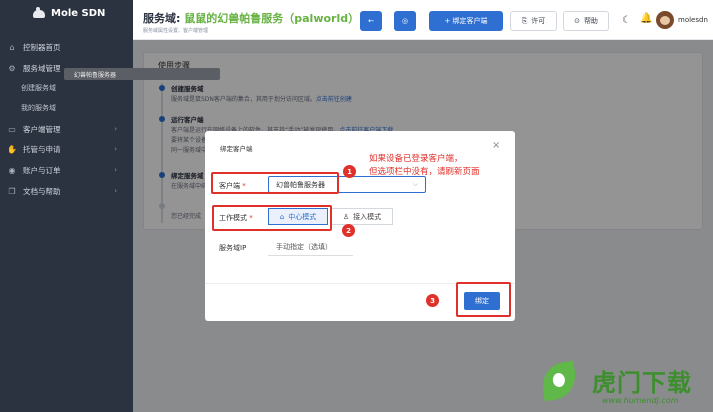 This screenshot has height=412, width=713. Describe the element at coordinates (42, 47) in the screenshot. I see `sidebar-item-label: 控制器首页` at that location.